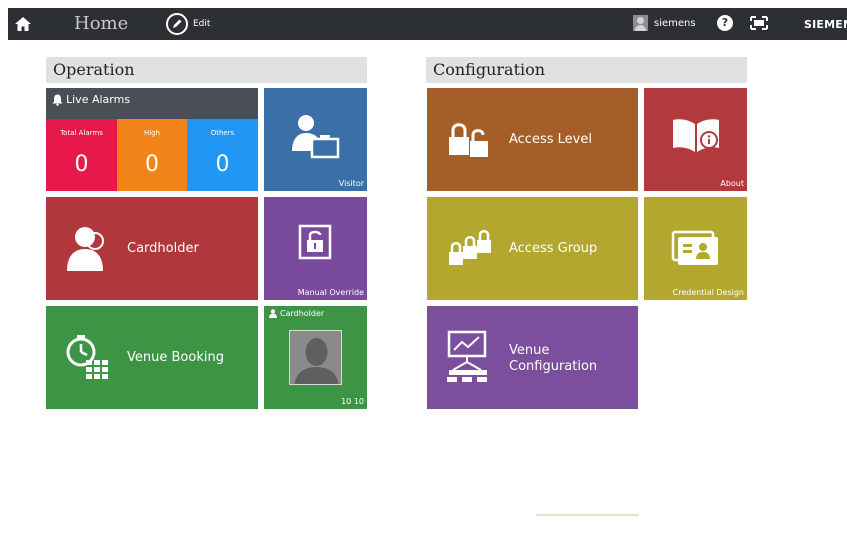 Image resolution: width=847 pixels, height=552 pixels. Describe the element at coordinates (23, 24) in the screenshot. I see `home-icon` at that location.